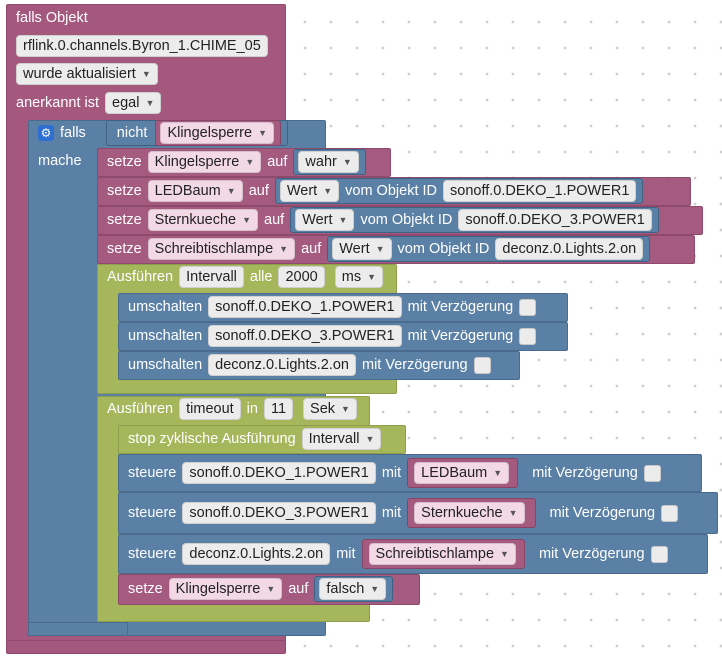 This screenshot has width=722, height=661. Describe the element at coordinates (278, 409) in the screenshot. I see `timeout-amount-field: 11` at that location.